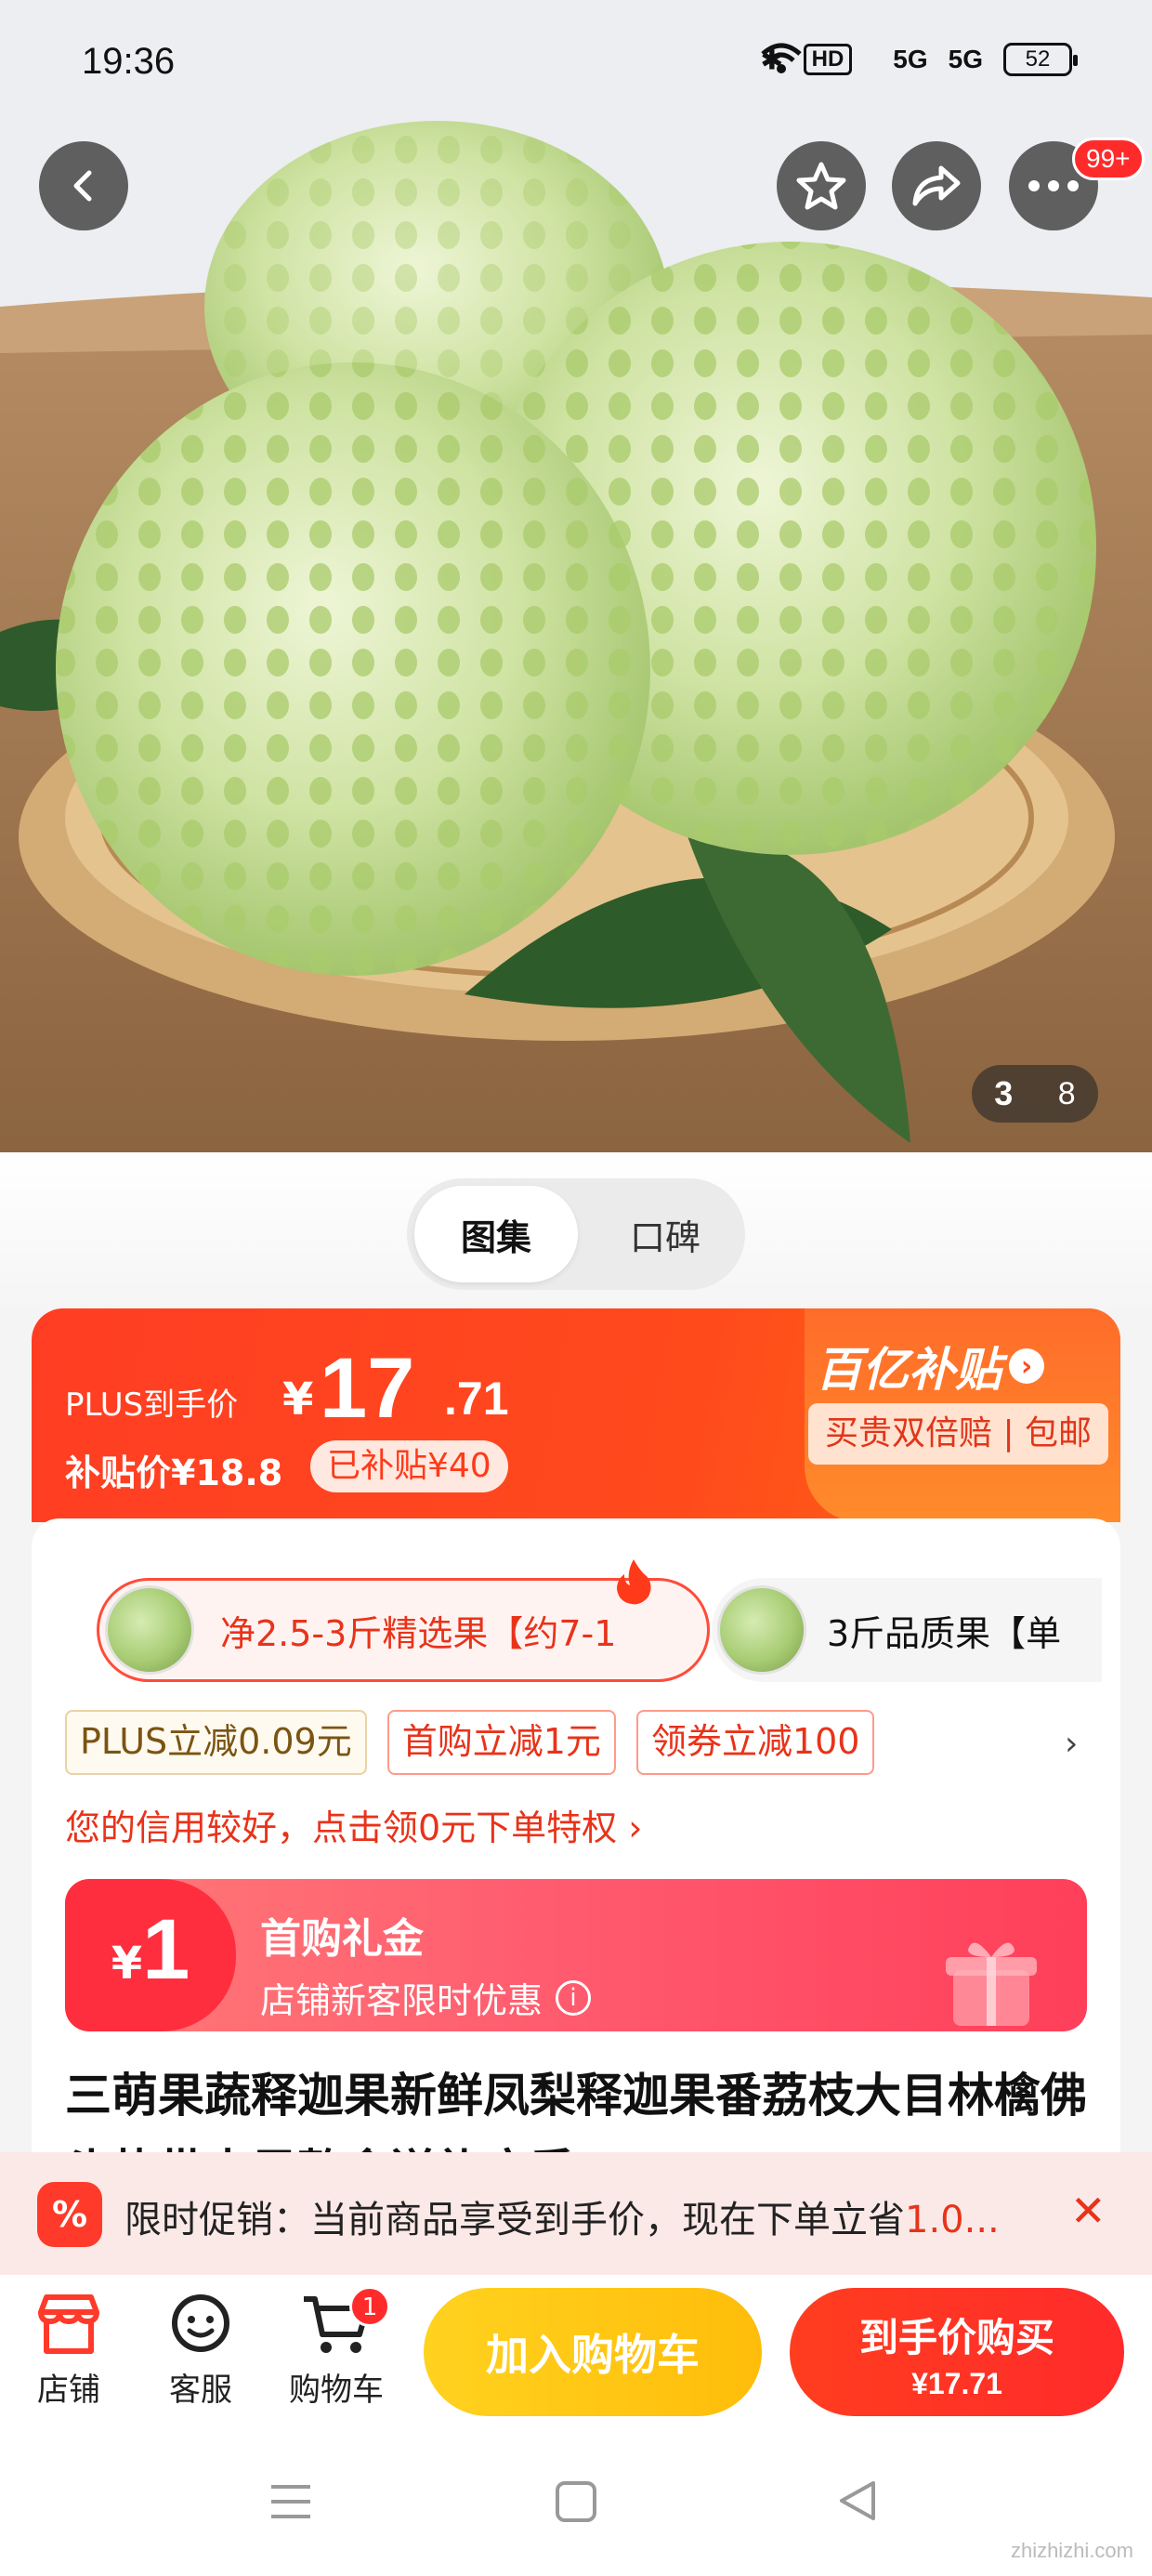 The image size is (1152, 2576). I want to click on subsidy-amount-tag: 已补贴¥40, so click(409, 1466).